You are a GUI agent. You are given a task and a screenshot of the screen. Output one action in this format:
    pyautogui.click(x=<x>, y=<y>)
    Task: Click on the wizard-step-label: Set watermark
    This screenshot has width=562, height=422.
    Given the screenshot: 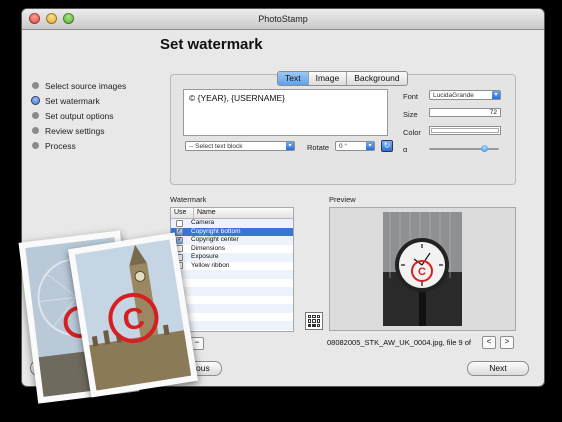 What is the action you would take?
    pyautogui.click(x=72, y=100)
    